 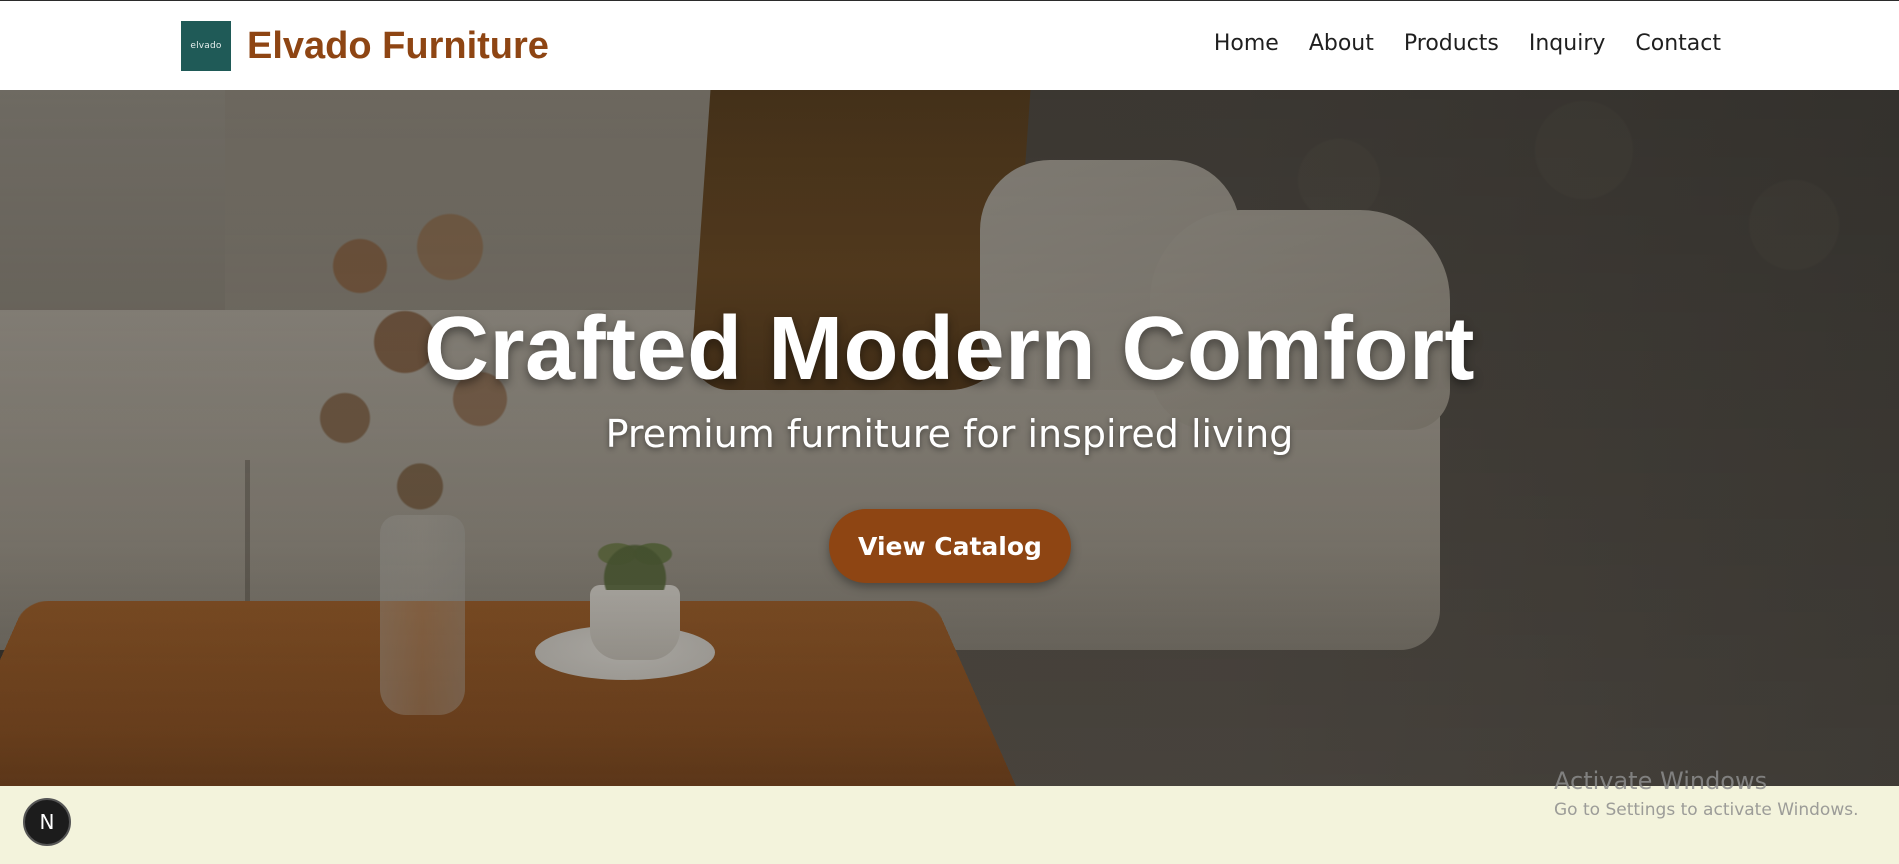 What do you see at coordinates (1451, 44) in the screenshot?
I see `nav-products: Products` at bounding box center [1451, 44].